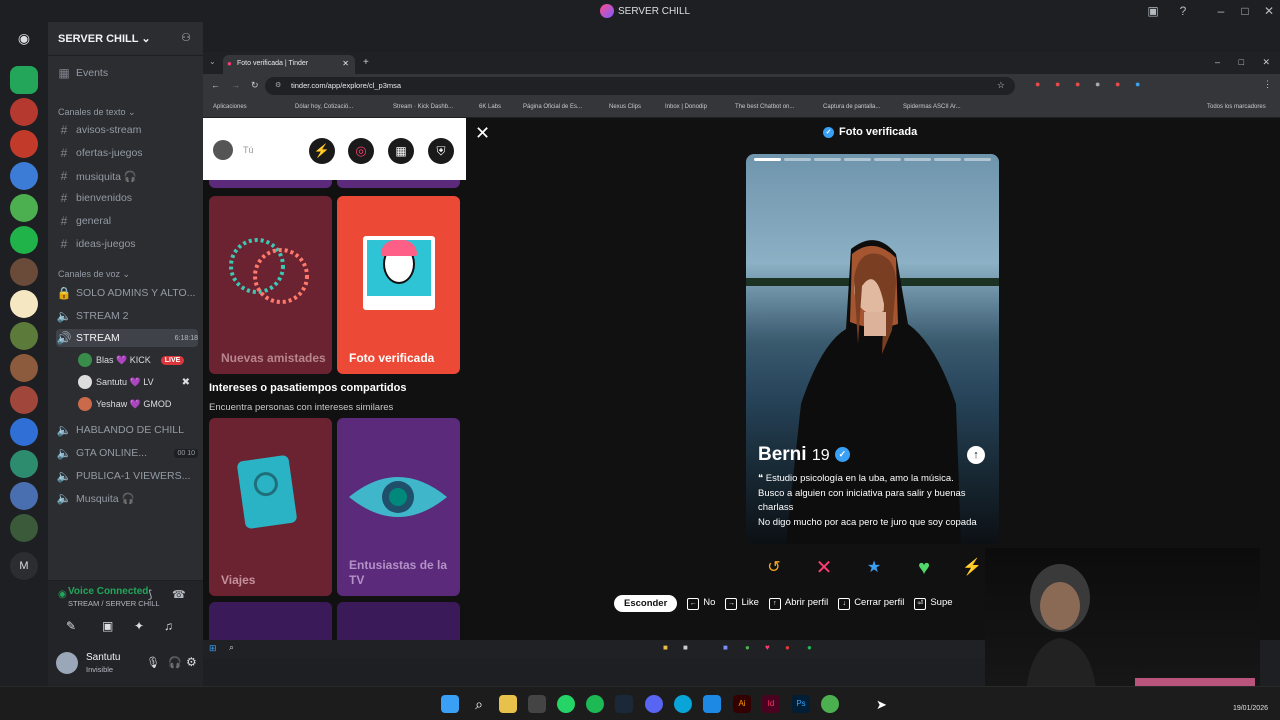  I want to click on soundboard-icon: ♫, so click(168, 626).